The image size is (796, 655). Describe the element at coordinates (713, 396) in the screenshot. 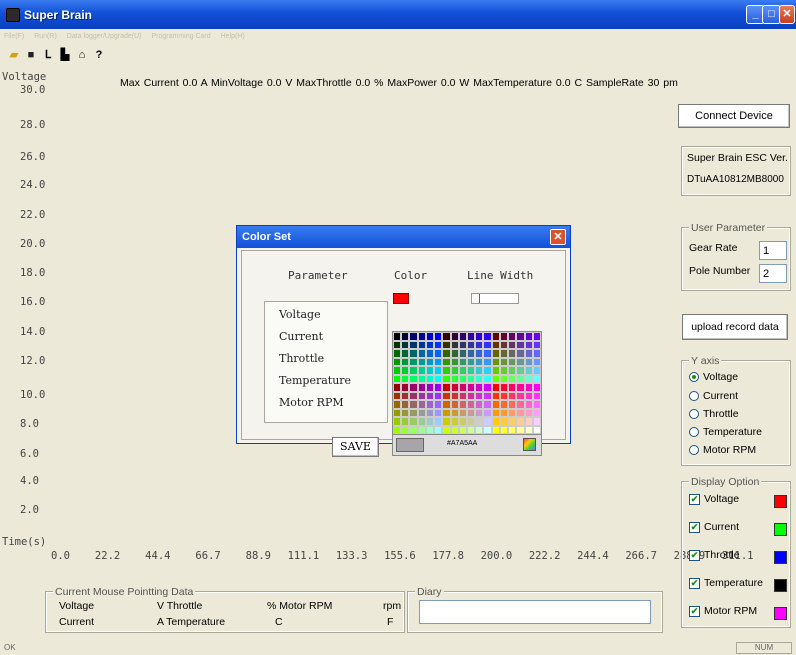

I see `y-axis-option-current: Current` at that location.